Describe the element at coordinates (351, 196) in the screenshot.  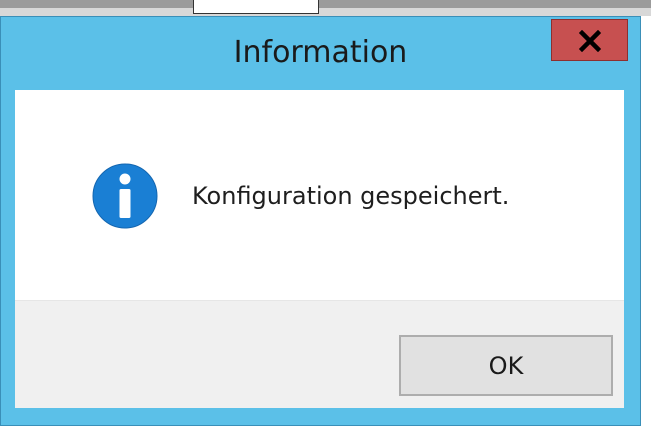
I see `message-text: Konfiguration gespeichert.` at that location.